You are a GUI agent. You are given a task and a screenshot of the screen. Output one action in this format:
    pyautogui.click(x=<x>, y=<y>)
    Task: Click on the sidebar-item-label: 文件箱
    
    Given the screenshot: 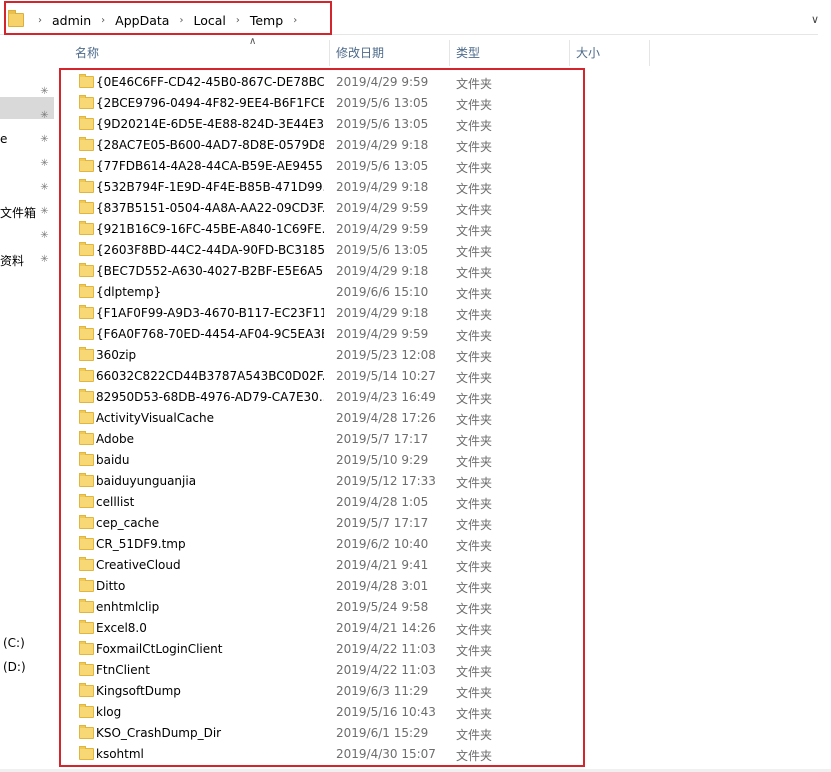 What is the action you would take?
    pyautogui.click(x=18, y=212)
    